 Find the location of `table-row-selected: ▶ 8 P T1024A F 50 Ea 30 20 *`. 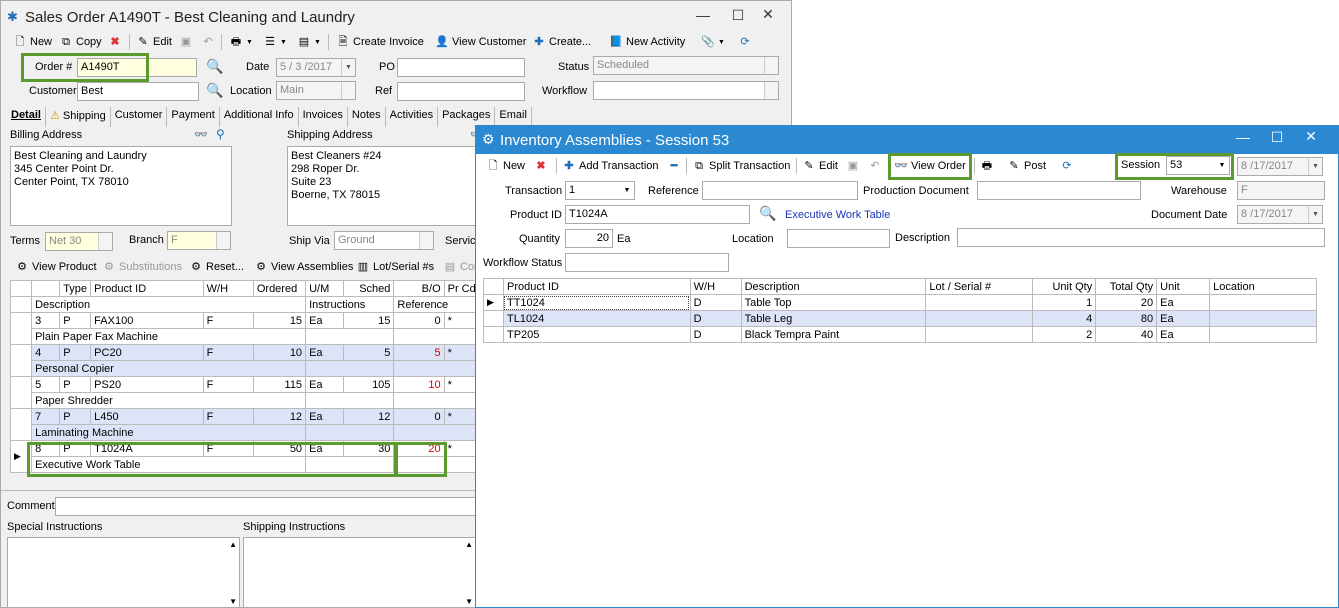

table-row-selected: ▶ 8 P T1024A F 50 Ea 30 20 * is located at coordinates (245, 456).